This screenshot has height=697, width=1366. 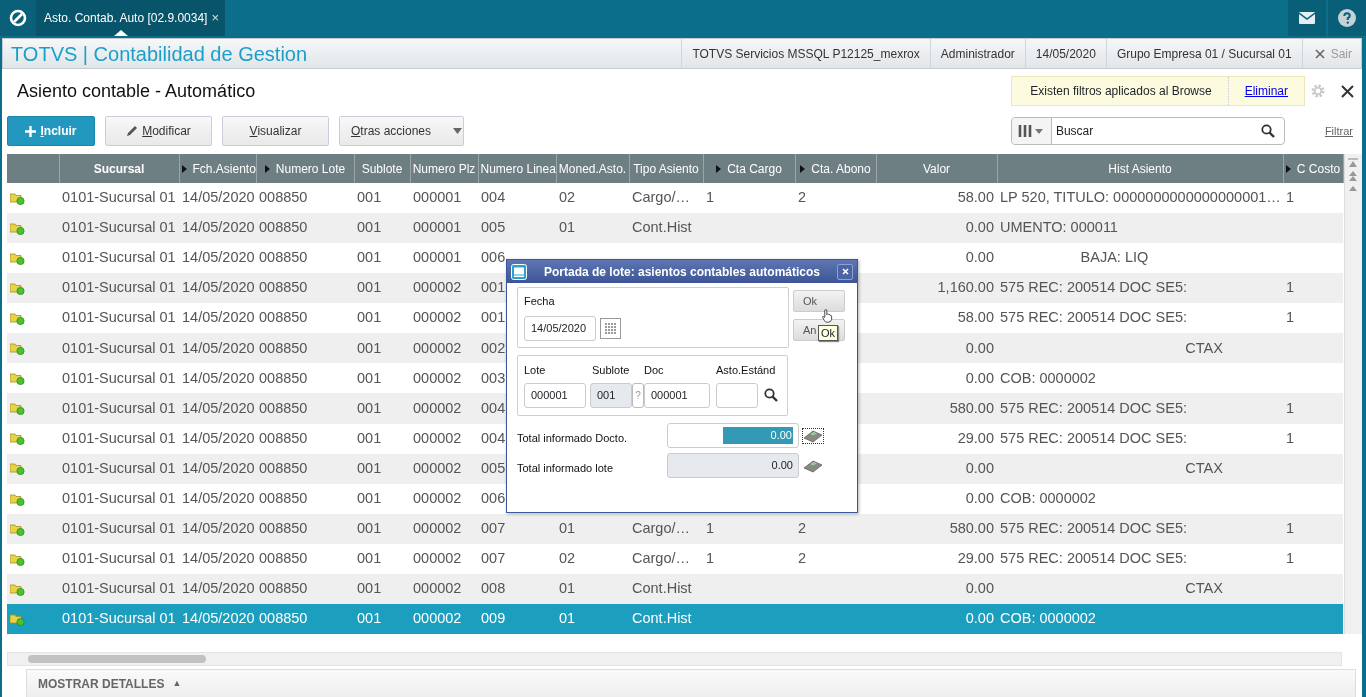 What do you see at coordinates (1347, 91) in the screenshot?
I see `close-icon` at bounding box center [1347, 91].